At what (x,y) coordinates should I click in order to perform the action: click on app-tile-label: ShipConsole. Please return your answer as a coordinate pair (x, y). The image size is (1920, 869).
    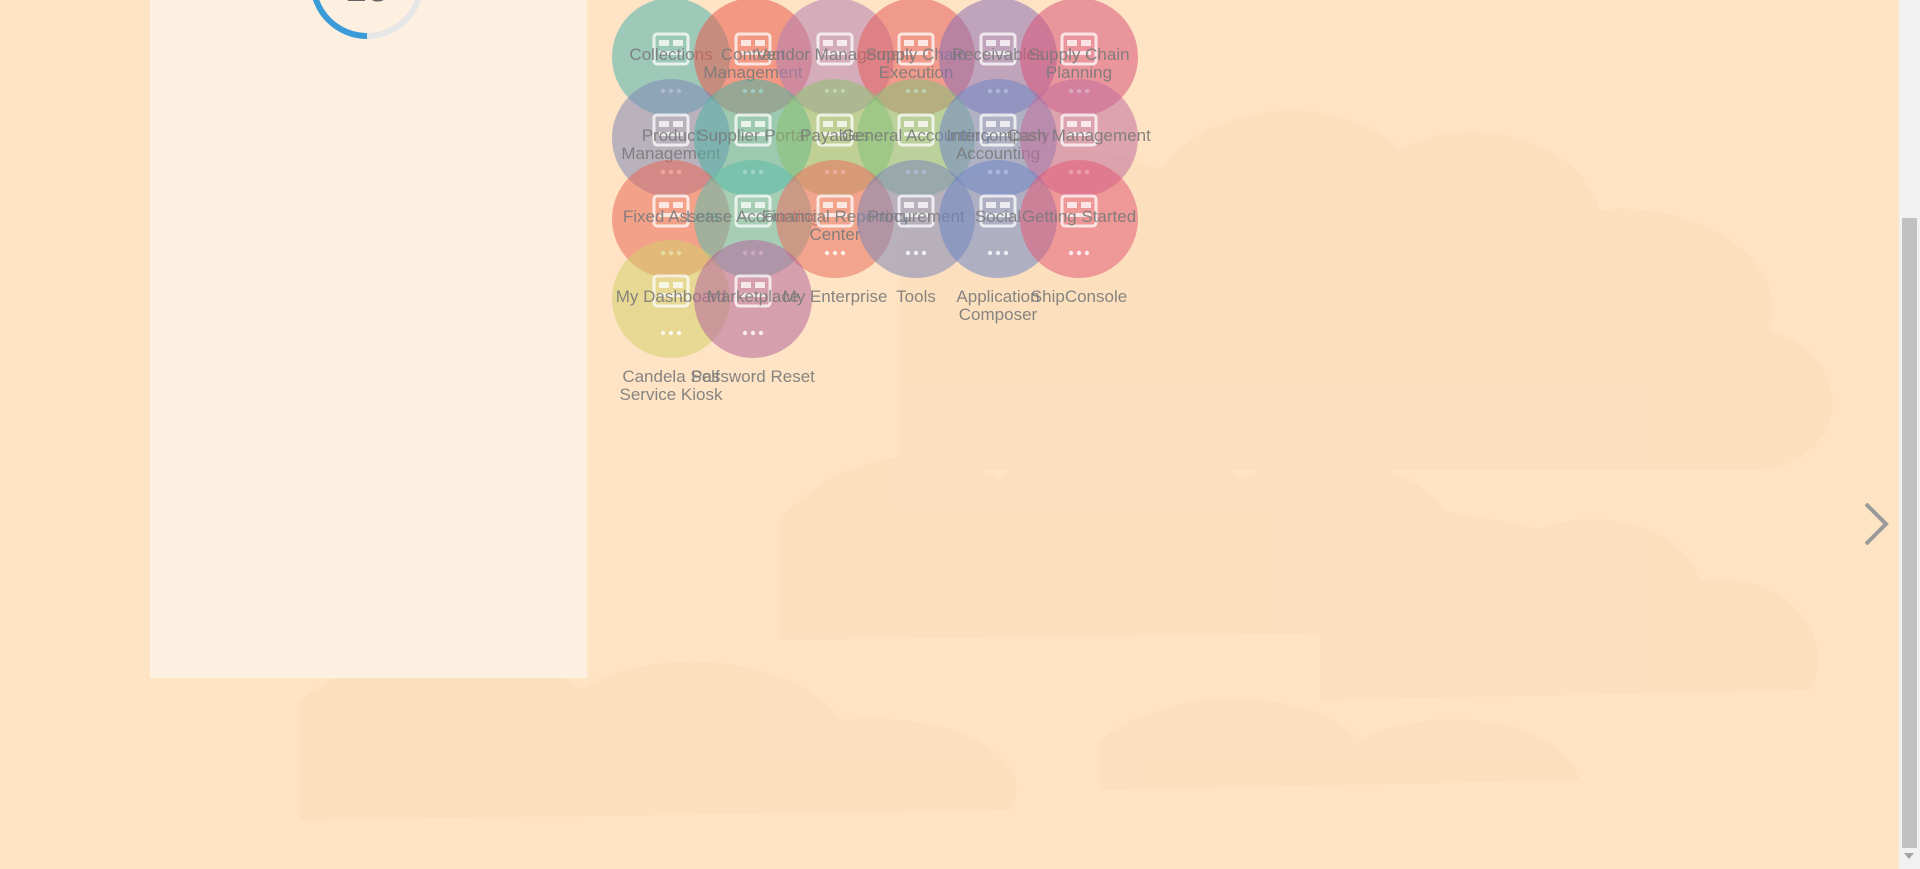
    Looking at the image, I should click on (1079, 296).